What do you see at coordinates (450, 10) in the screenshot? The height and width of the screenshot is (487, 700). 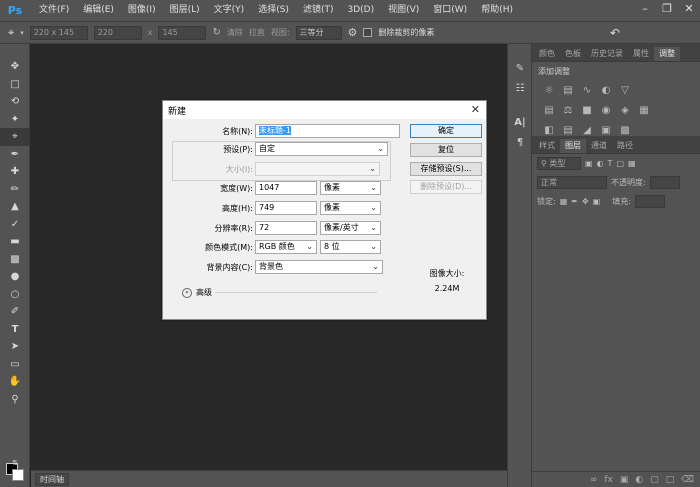 I see `menu-window: 窗口(W)` at bounding box center [450, 10].